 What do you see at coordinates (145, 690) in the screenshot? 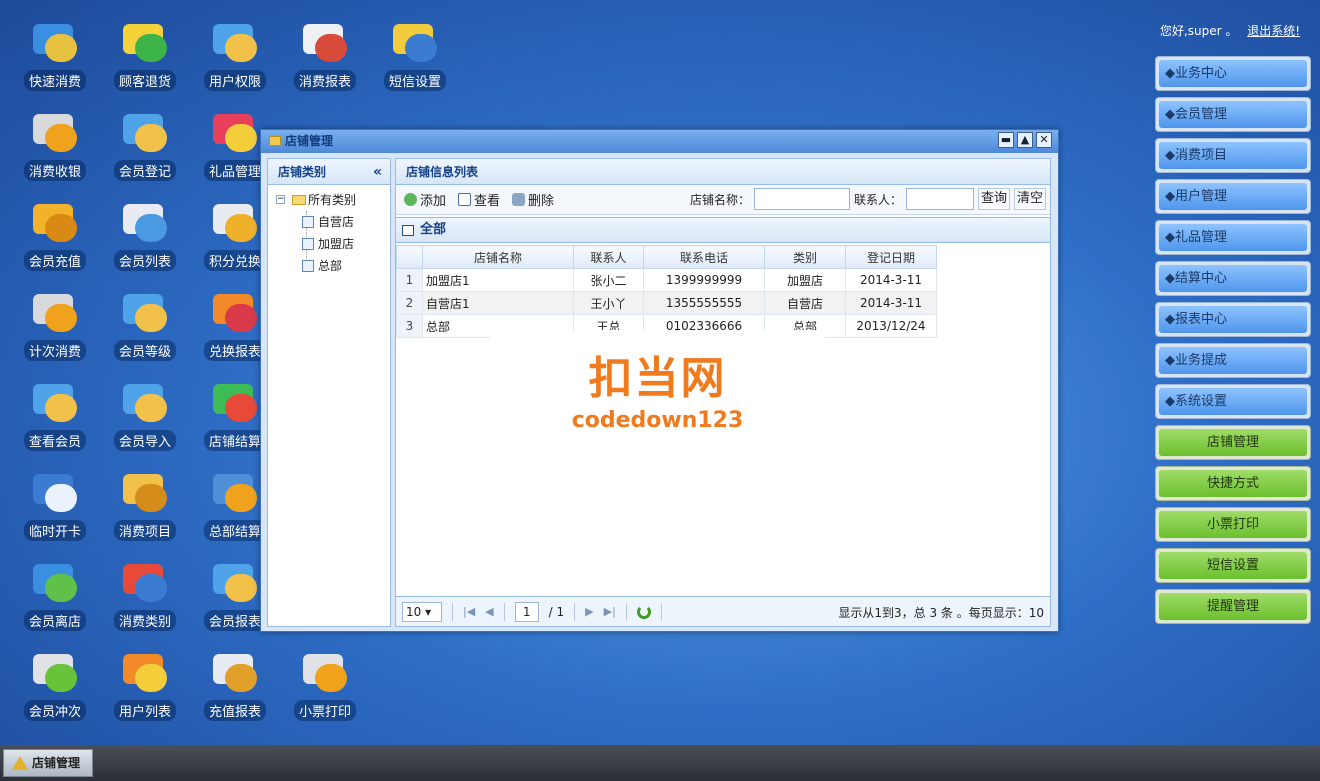
I see `desktop-icon: 用户列表` at bounding box center [145, 690].